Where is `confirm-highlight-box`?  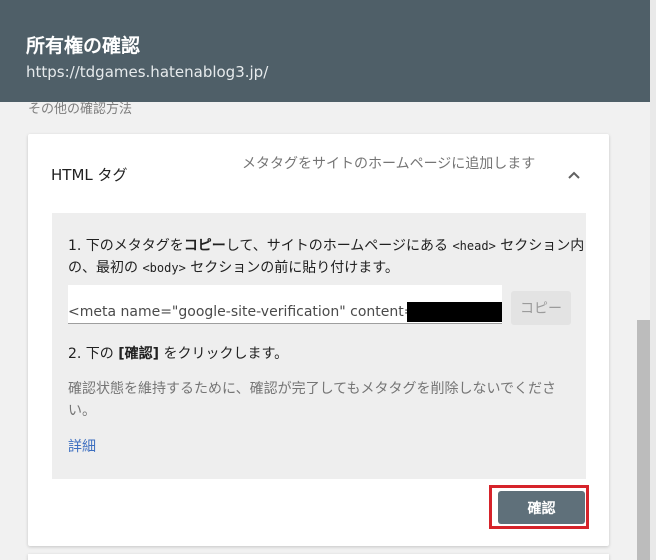 confirm-highlight-box is located at coordinates (539, 507).